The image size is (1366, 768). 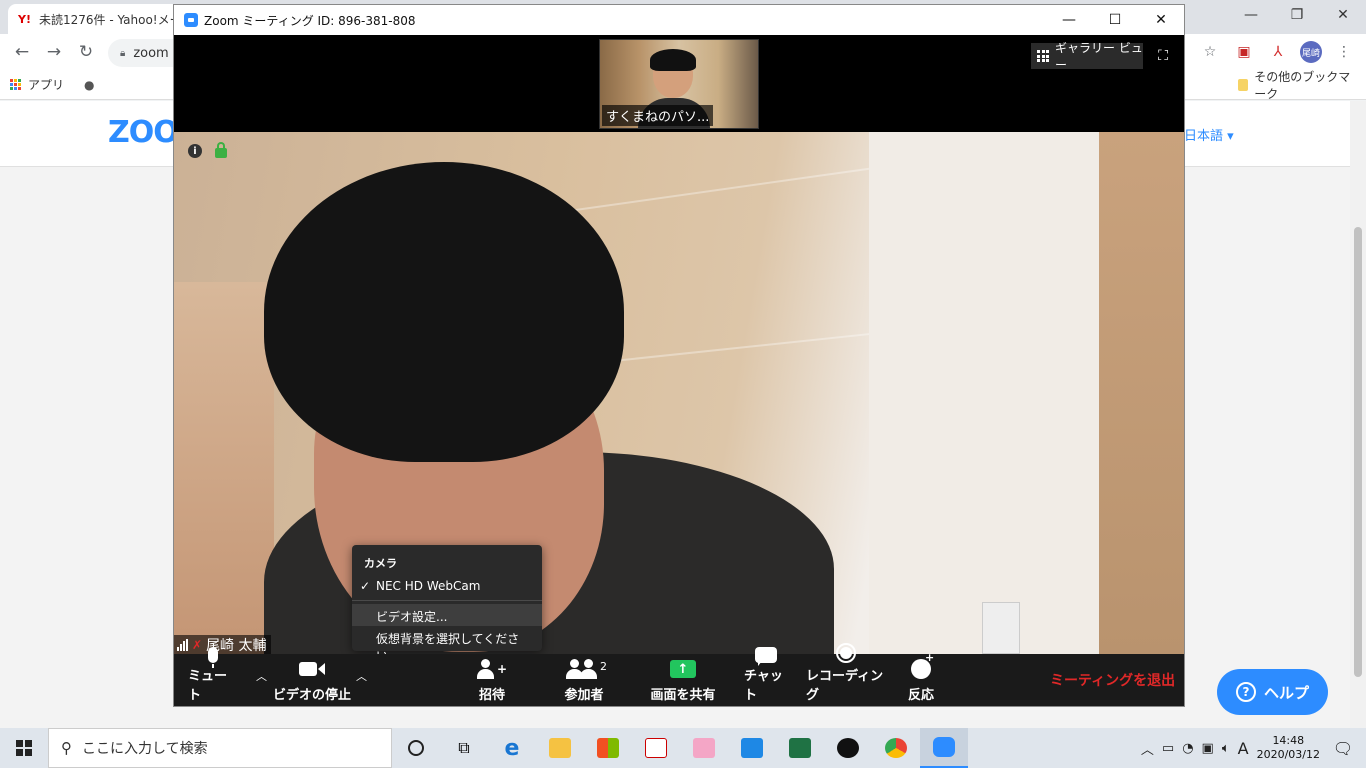 I want to click on invite-button: + 招待, so click(x=492, y=680).